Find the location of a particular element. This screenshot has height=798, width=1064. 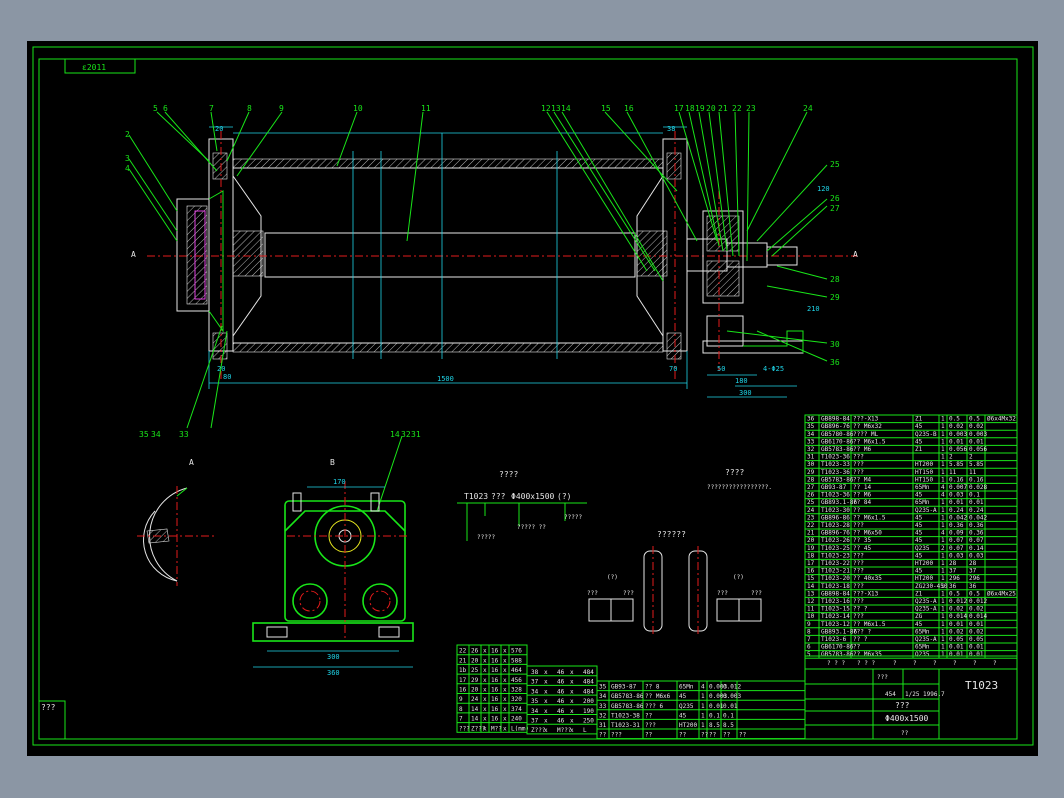

table-cell: 8 is located at coordinates (461, 709).